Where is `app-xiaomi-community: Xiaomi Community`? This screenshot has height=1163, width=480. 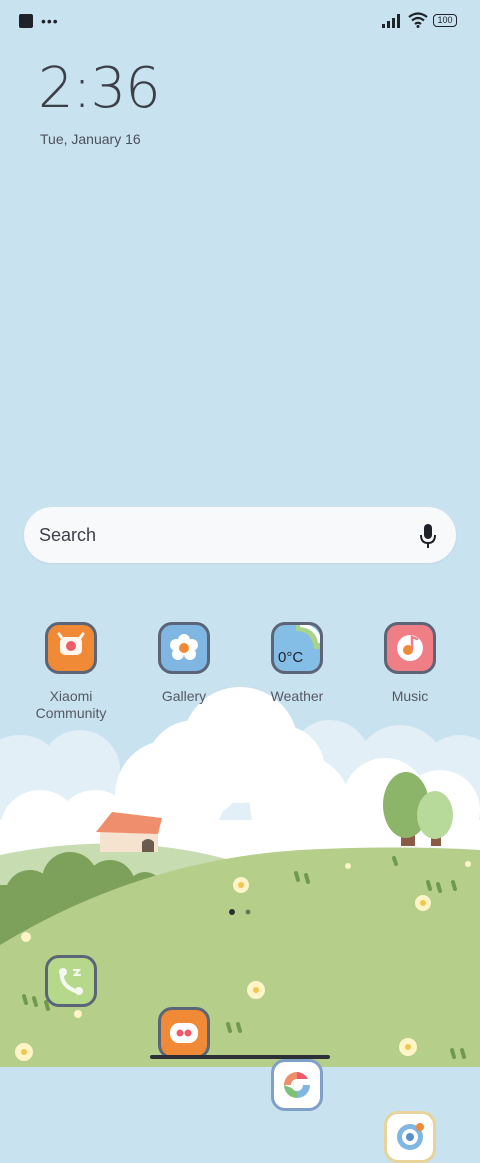
app-xiaomi-community: Xiaomi Community is located at coordinates (71, 672).